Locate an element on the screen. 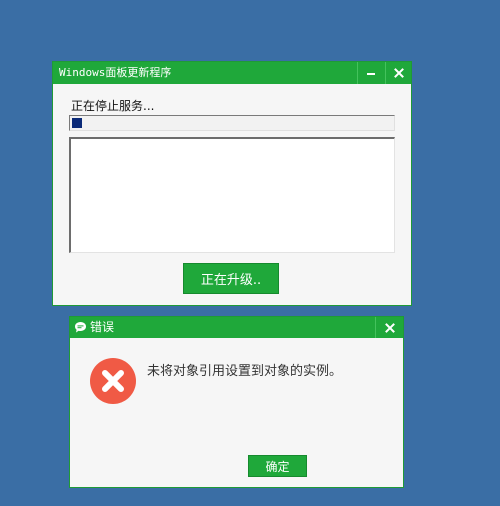 This screenshot has height=506, width=500. minimize-button is located at coordinates (370, 73).